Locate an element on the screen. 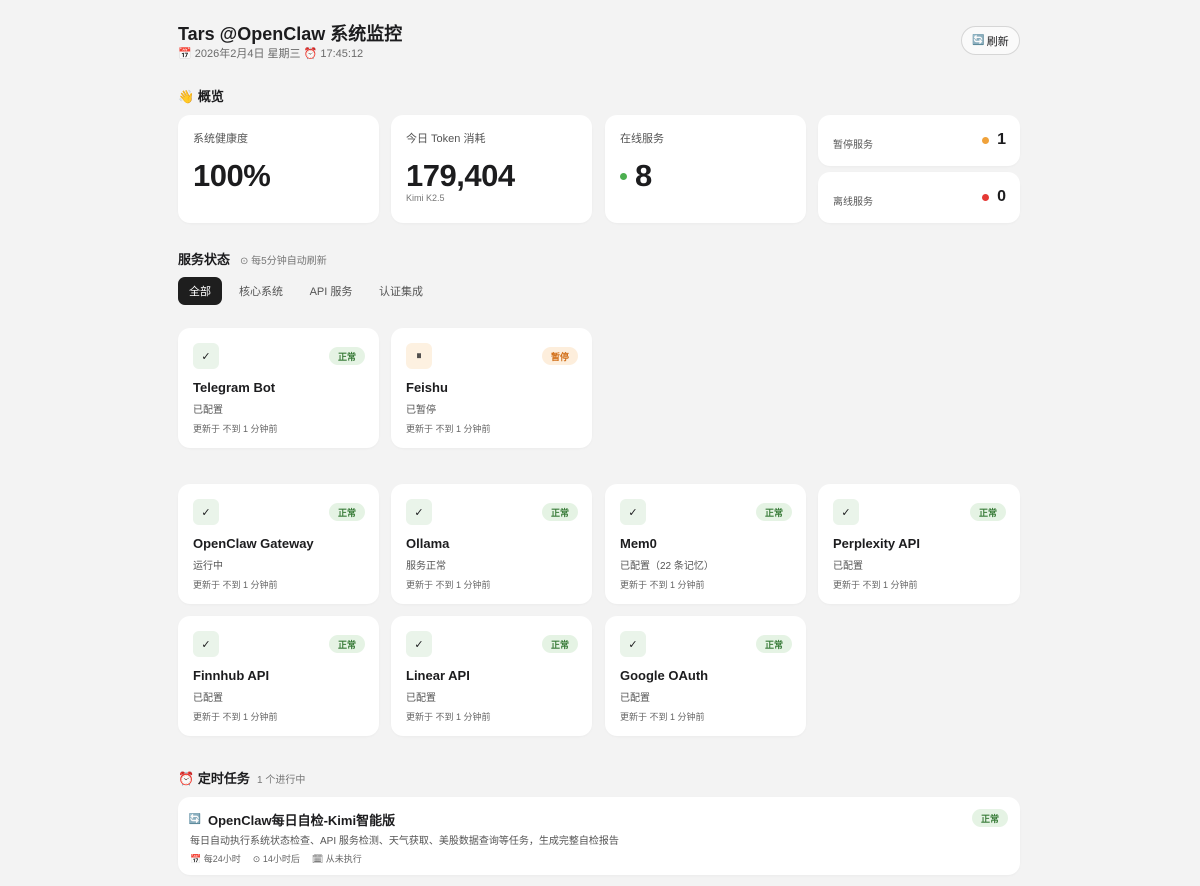 The image size is (1200, 886). paused-services-card: 暂停服务 1 is located at coordinates (919, 140).